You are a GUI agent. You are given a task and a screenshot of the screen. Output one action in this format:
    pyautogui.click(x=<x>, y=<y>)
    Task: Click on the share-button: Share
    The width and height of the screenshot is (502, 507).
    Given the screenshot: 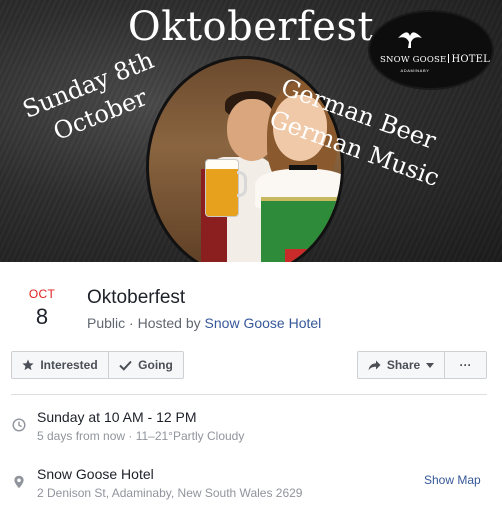 What is the action you would take?
    pyautogui.click(x=401, y=365)
    